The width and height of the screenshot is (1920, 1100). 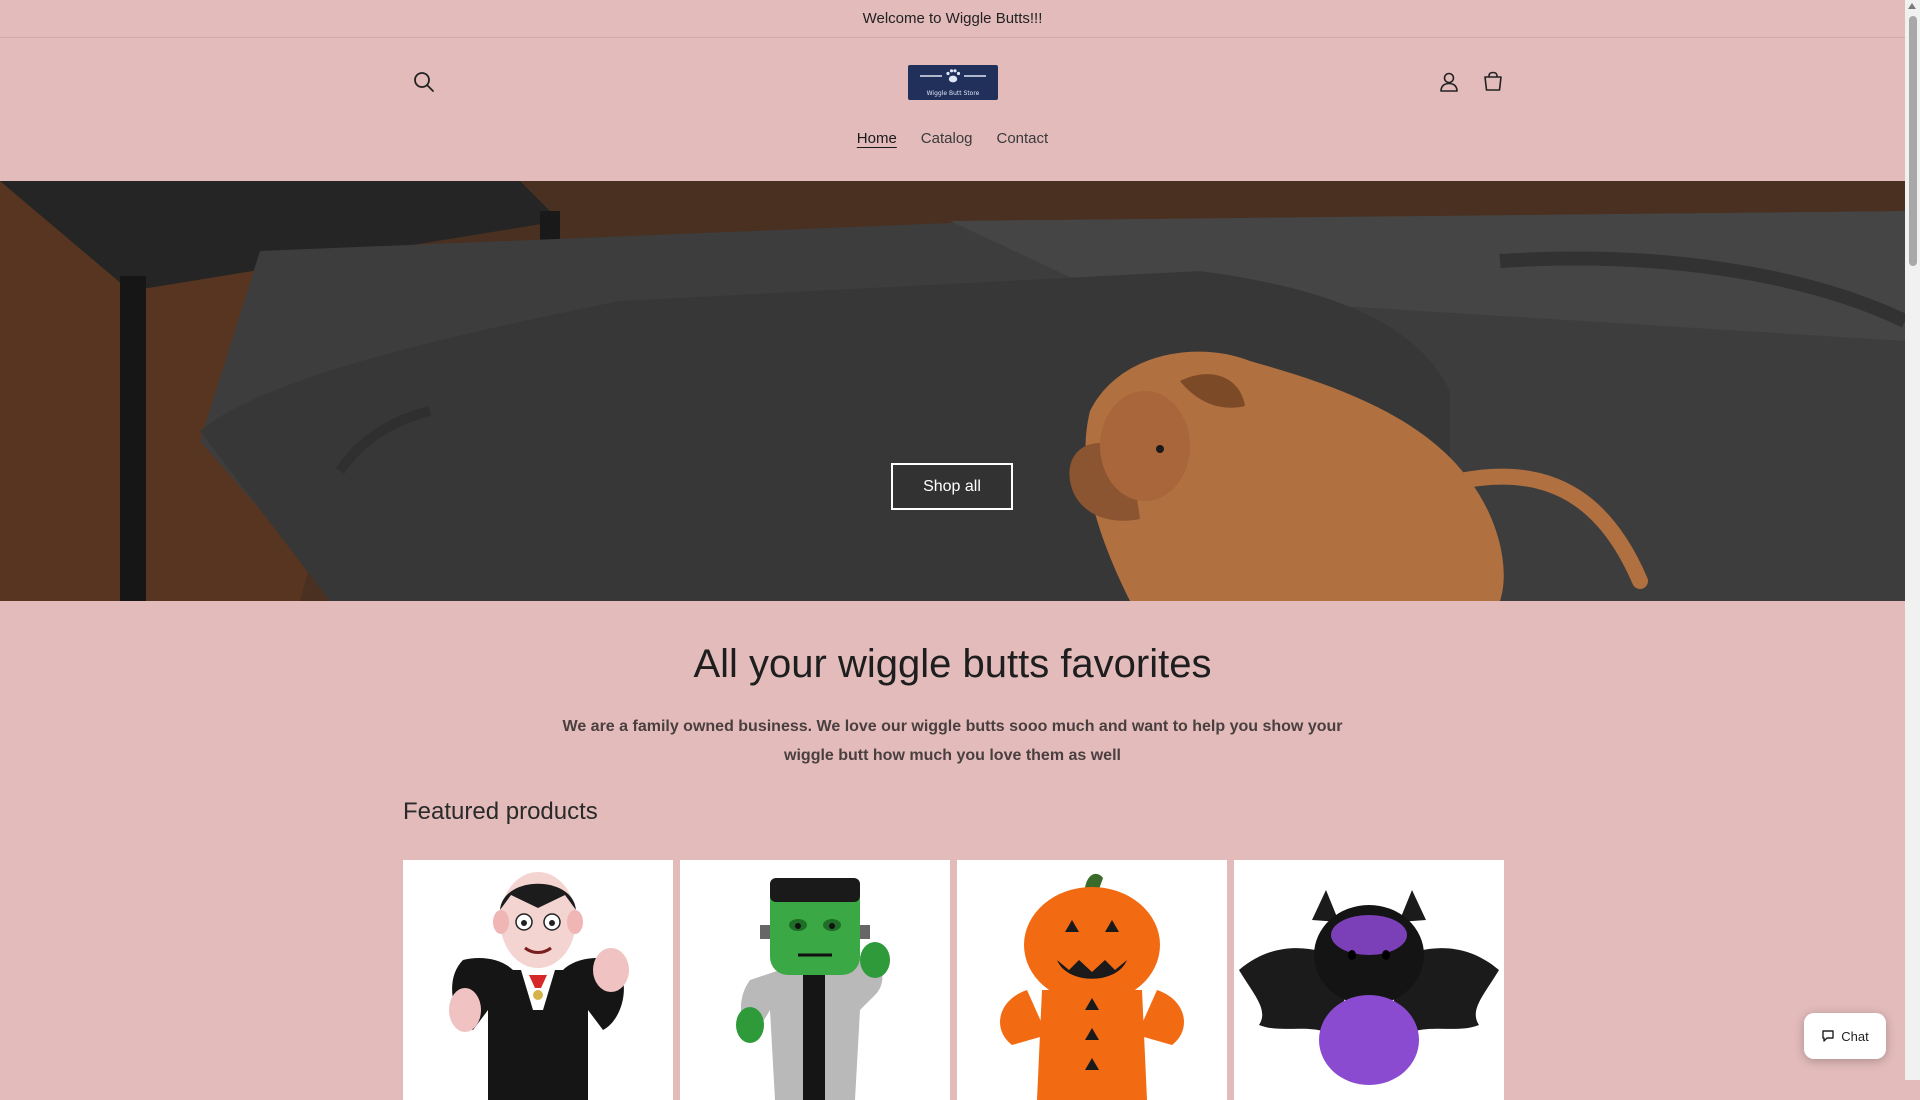 What do you see at coordinates (1912, 6) in the screenshot?
I see `scroll-up-arrow-icon` at bounding box center [1912, 6].